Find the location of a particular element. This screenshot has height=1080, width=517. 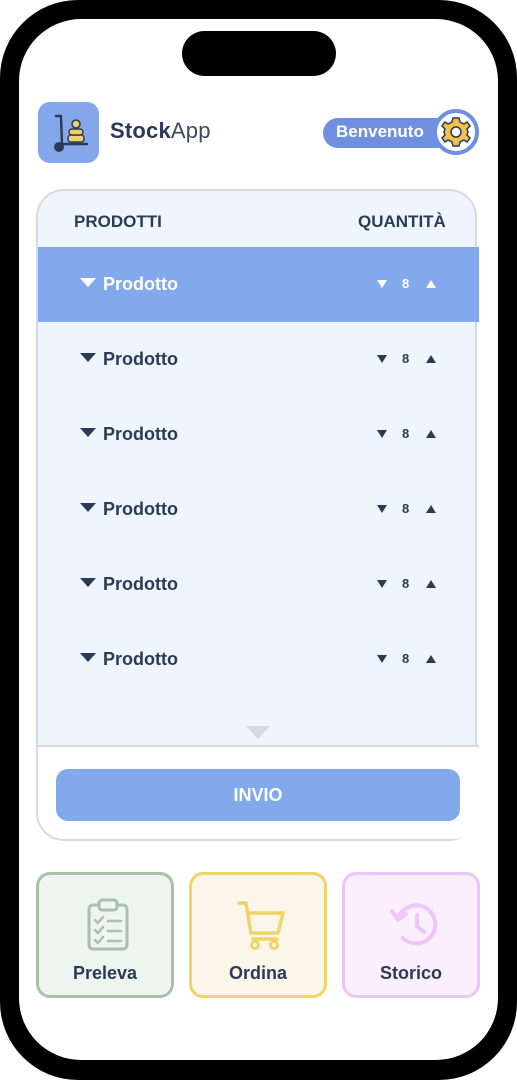

settings-button is located at coordinates (456, 132).